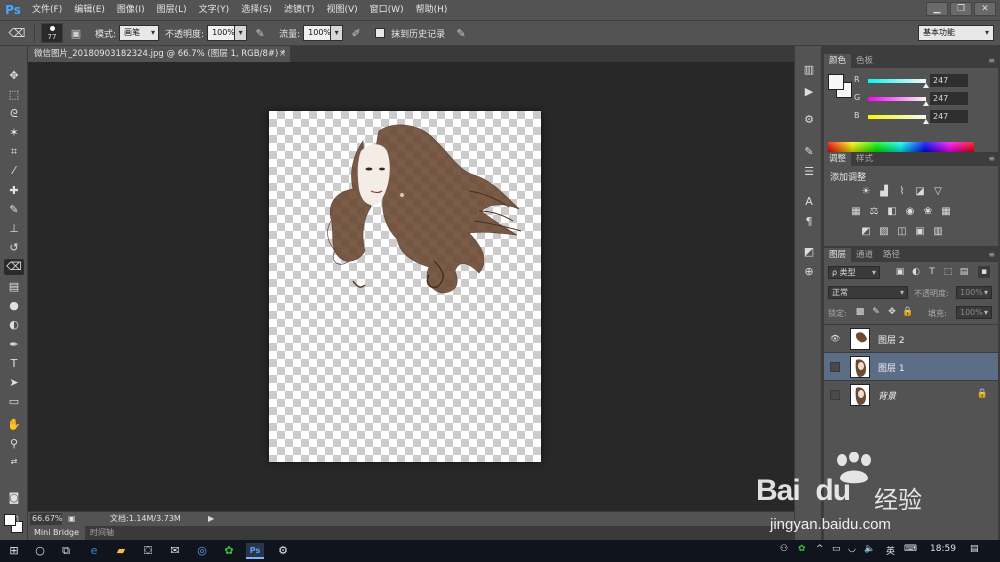 Image resolution: width=1000 pixels, height=562 pixels. What do you see at coordinates (974, 549) in the screenshot?
I see `notifications-icon: ▤` at bounding box center [974, 549].